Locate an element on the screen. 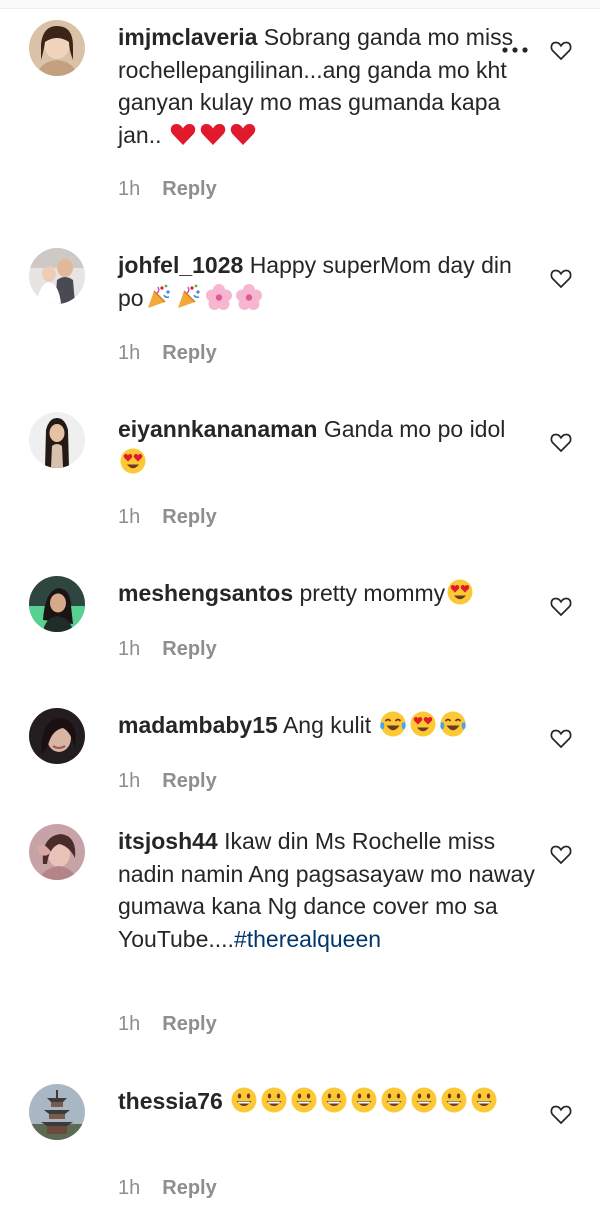 The image size is (600, 1224). hashtag-link: #therealqueen is located at coordinates (307, 939).